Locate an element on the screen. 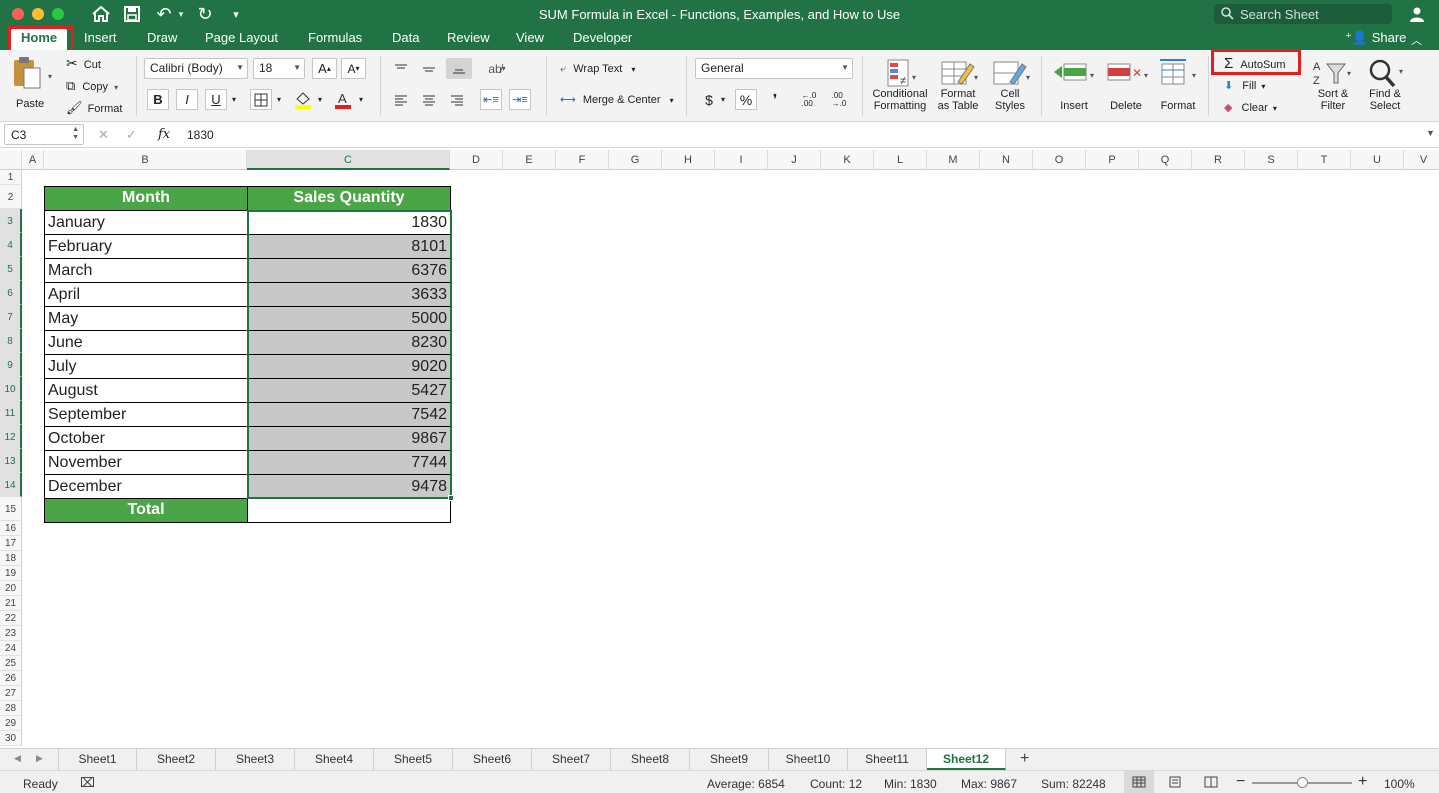  sheet-tab-sheet4: Sheet4 is located at coordinates (334, 759).